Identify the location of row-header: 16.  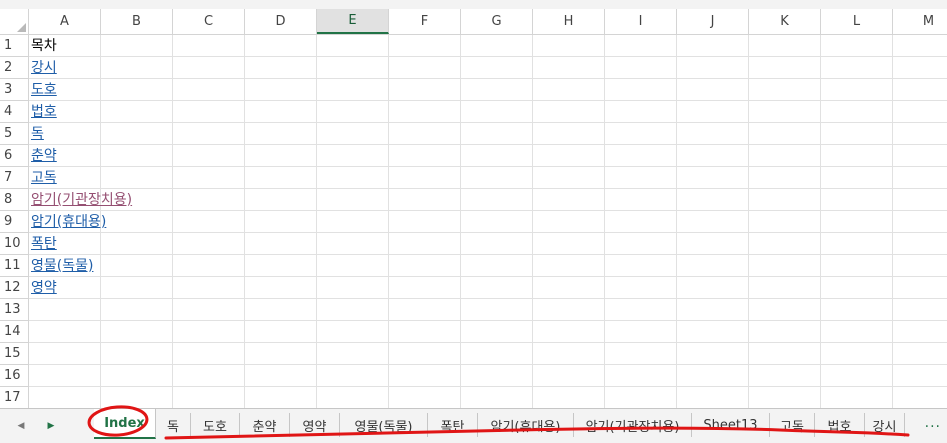
(14, 376).